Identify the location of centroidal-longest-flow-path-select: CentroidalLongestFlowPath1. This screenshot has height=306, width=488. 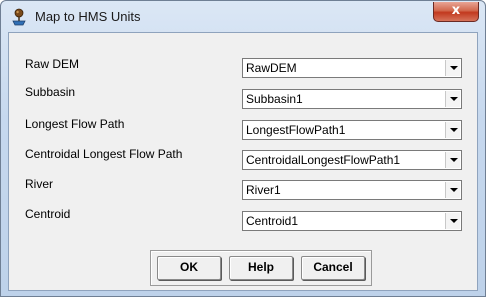
(352, 160).